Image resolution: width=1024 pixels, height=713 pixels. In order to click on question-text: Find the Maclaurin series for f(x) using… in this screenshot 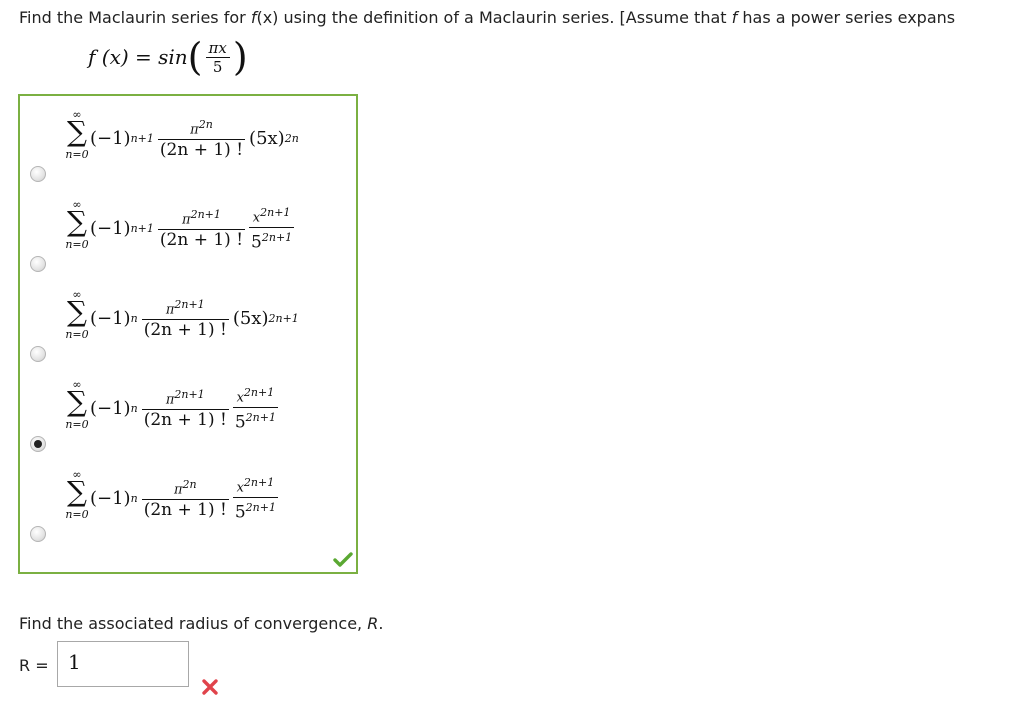, I will do `click(487, 17)`.